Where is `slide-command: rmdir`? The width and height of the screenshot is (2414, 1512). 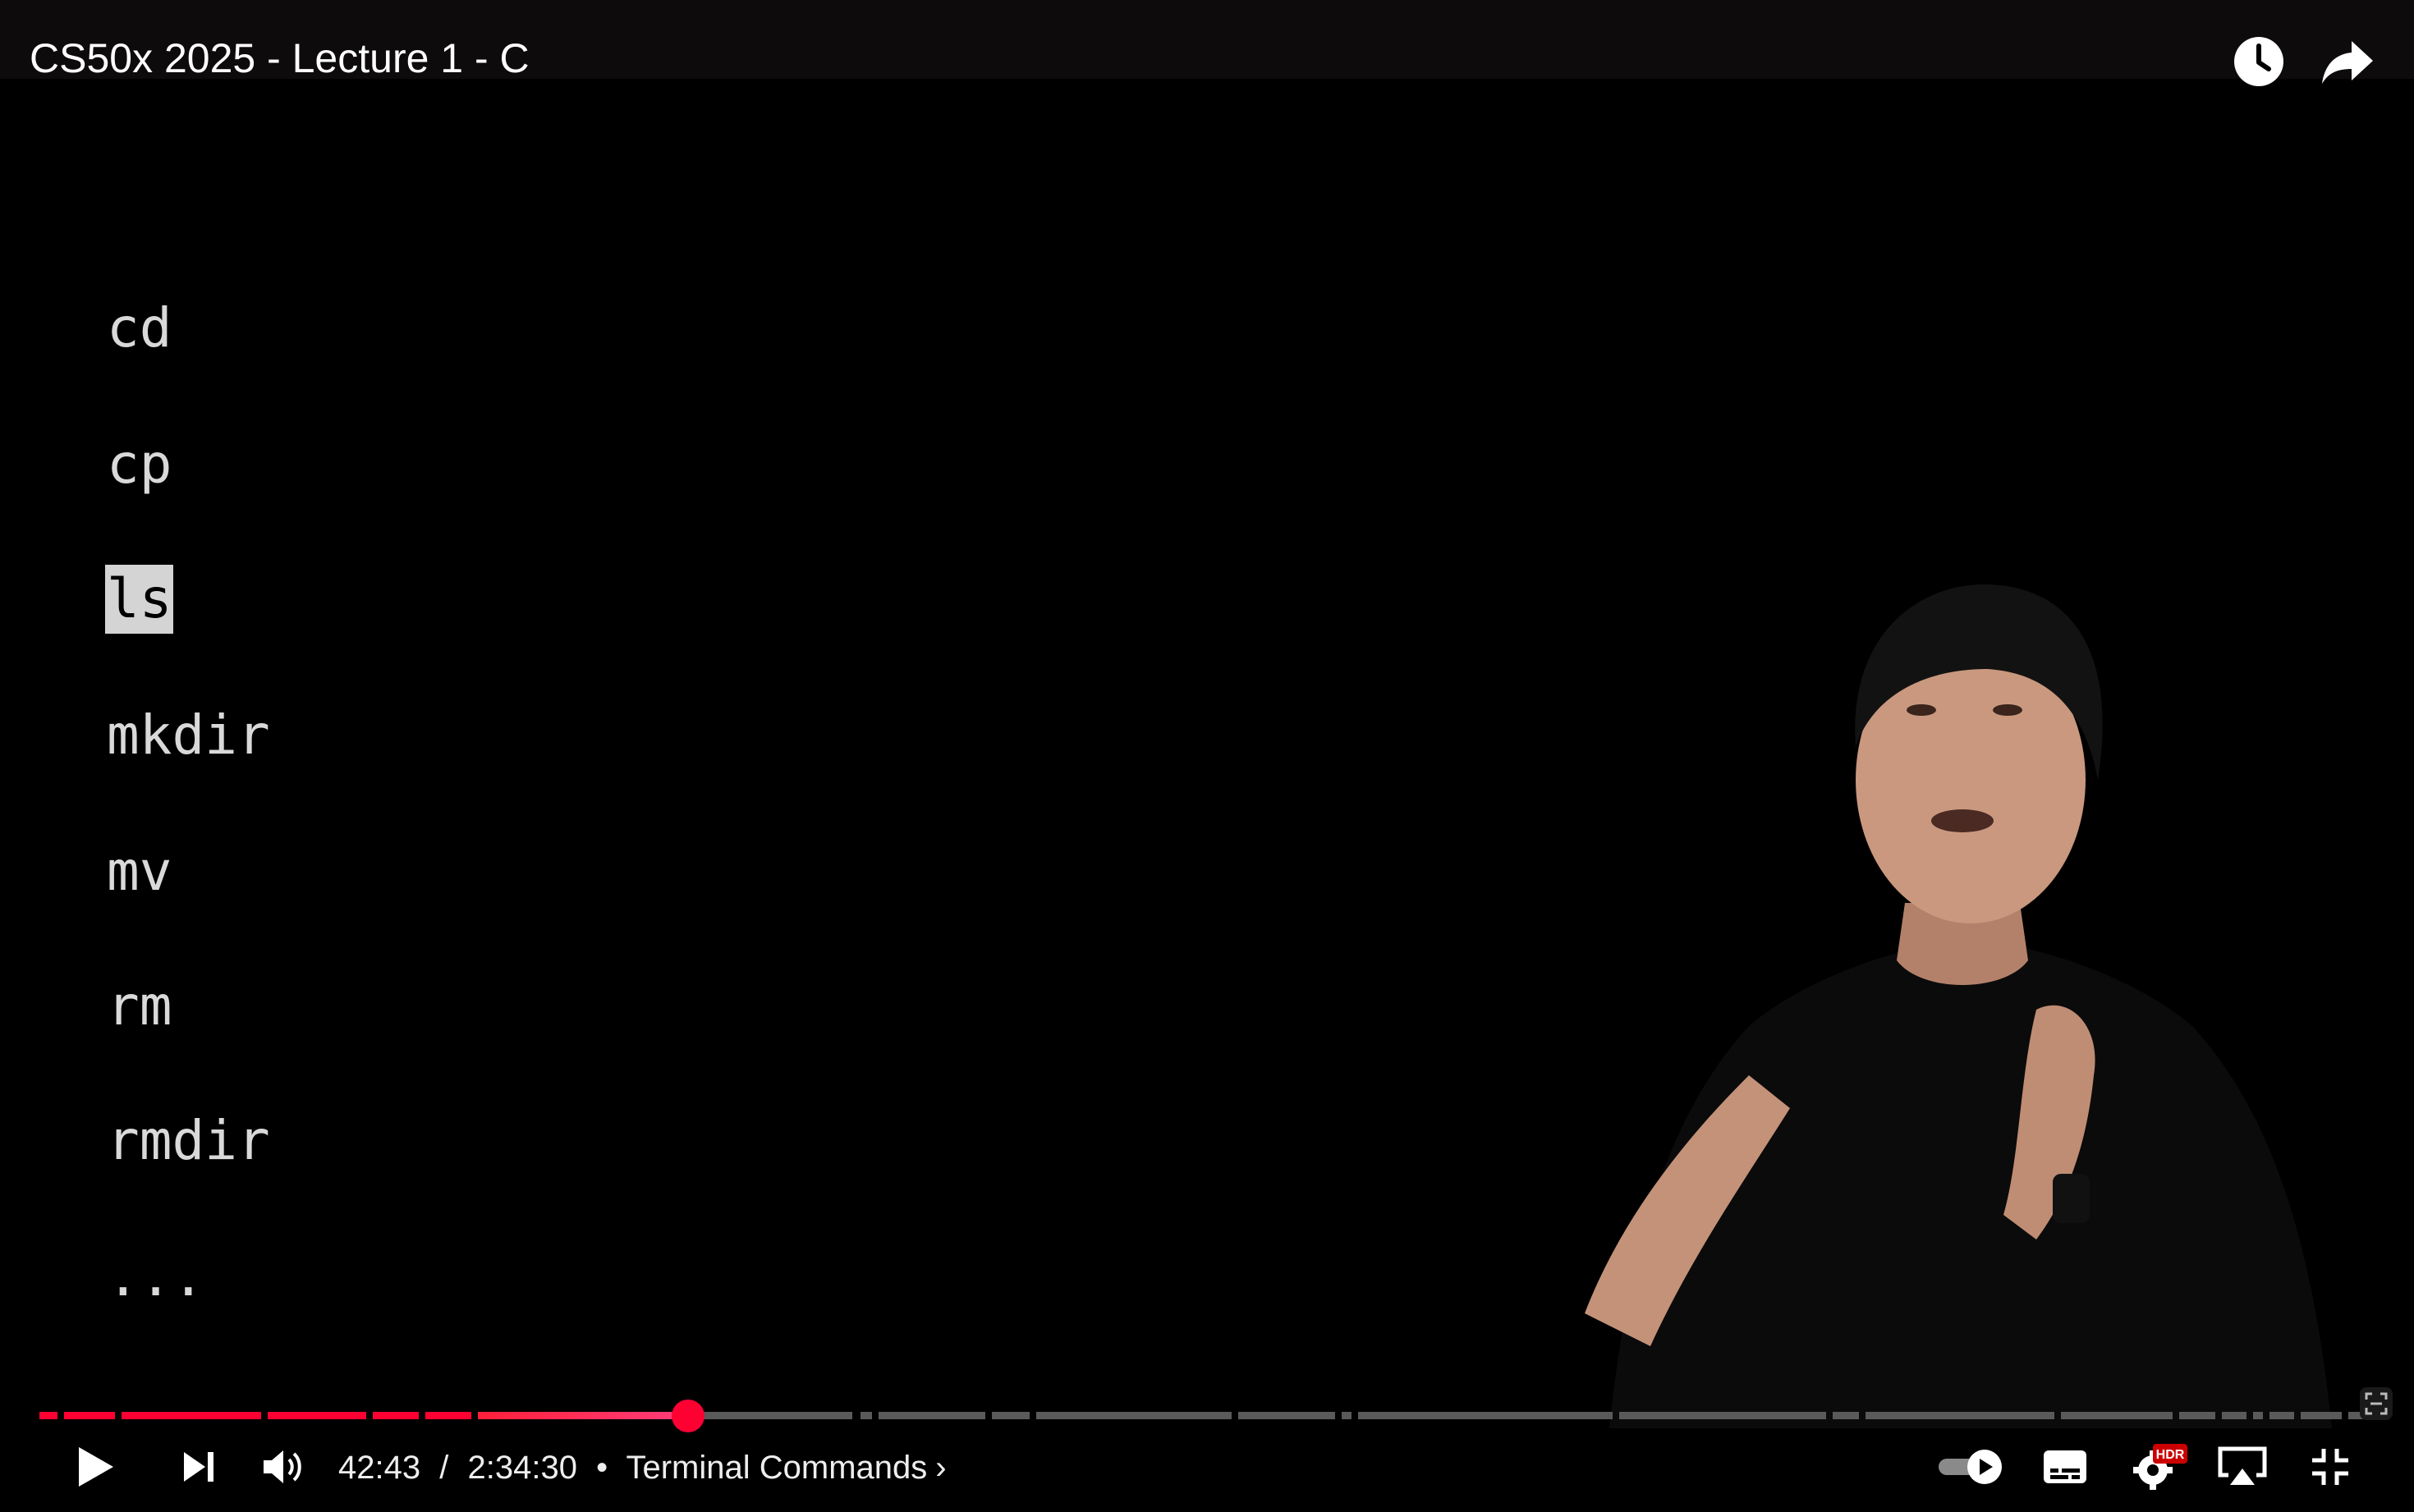 slide-command: rmdir is located at coordinates (188, 1140).